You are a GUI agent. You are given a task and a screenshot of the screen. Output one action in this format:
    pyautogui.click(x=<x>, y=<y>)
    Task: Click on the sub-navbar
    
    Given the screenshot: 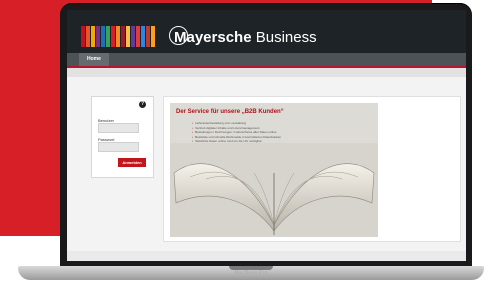 What is the action you would take?
    pyautogui.click(x=266, y=72)
    